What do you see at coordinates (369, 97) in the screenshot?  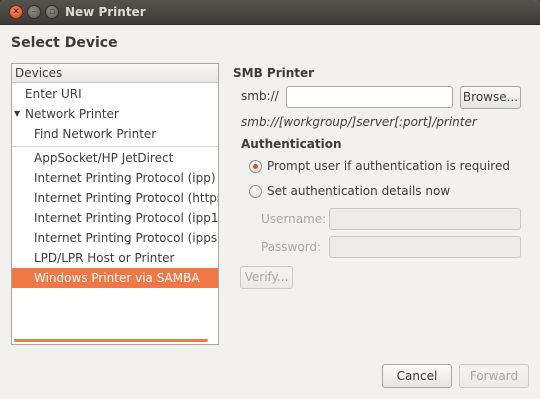 I see `smb-uri-input` at bounding box center [369, 97].